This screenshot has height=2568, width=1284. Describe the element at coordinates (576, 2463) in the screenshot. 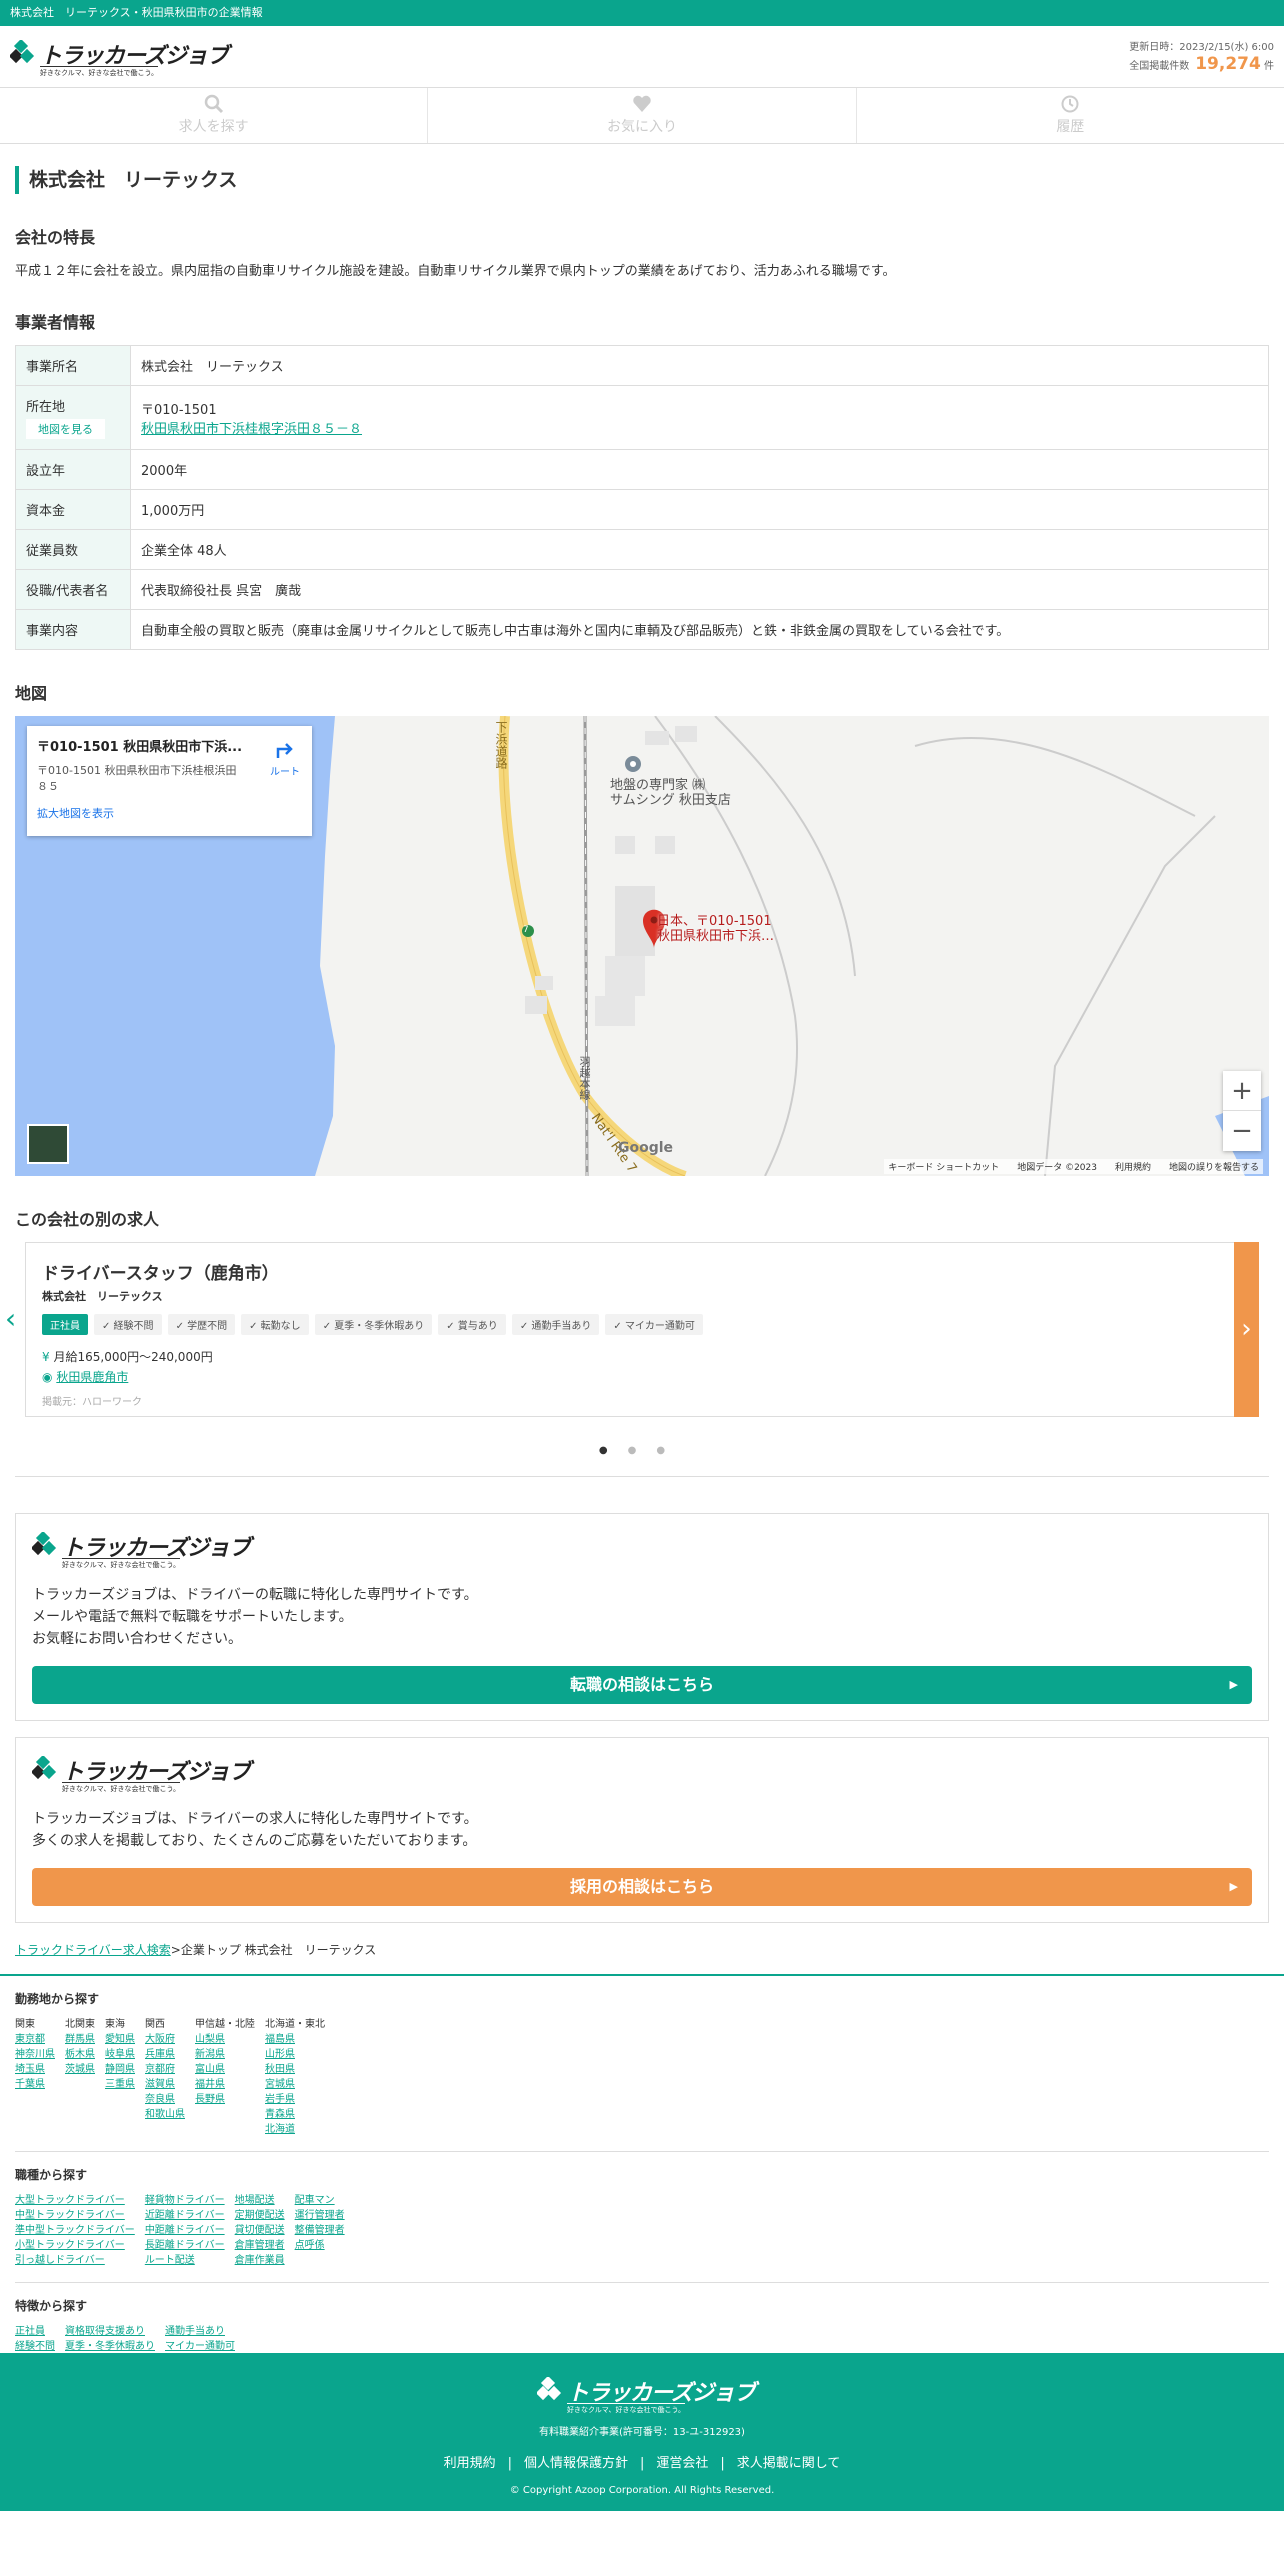

I see `privacy-link: 個人情報保護方針` at that location.